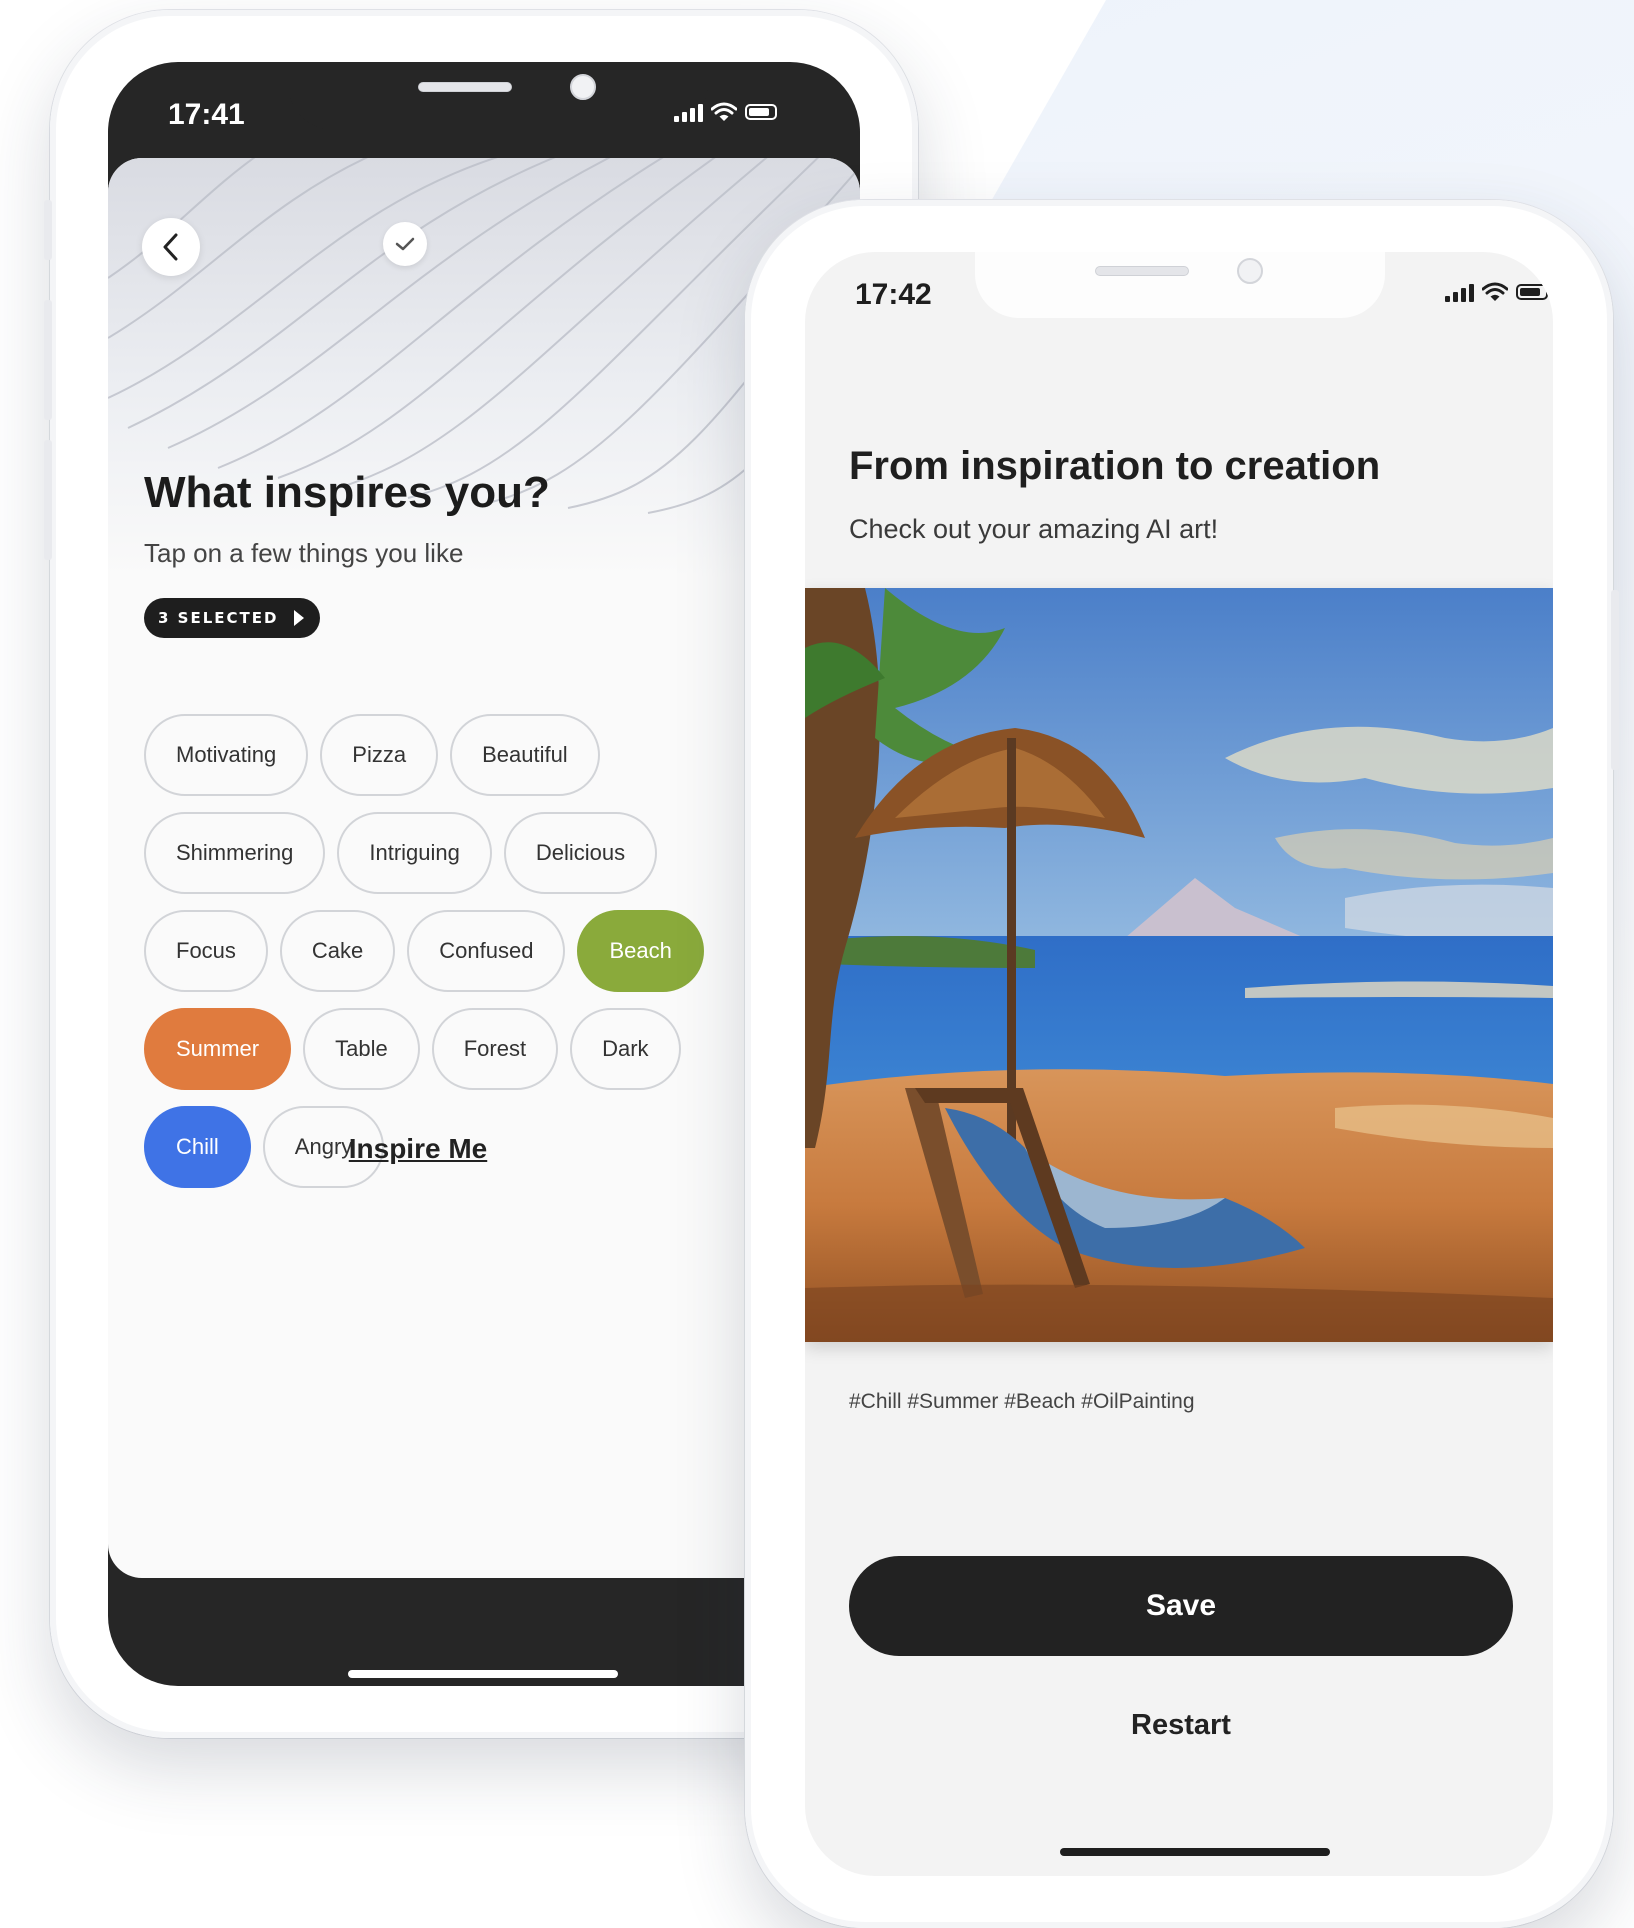  Describe the element at coordinates (625, 1049) in the screenshot. I see `chip-dark: Dark` at that location.